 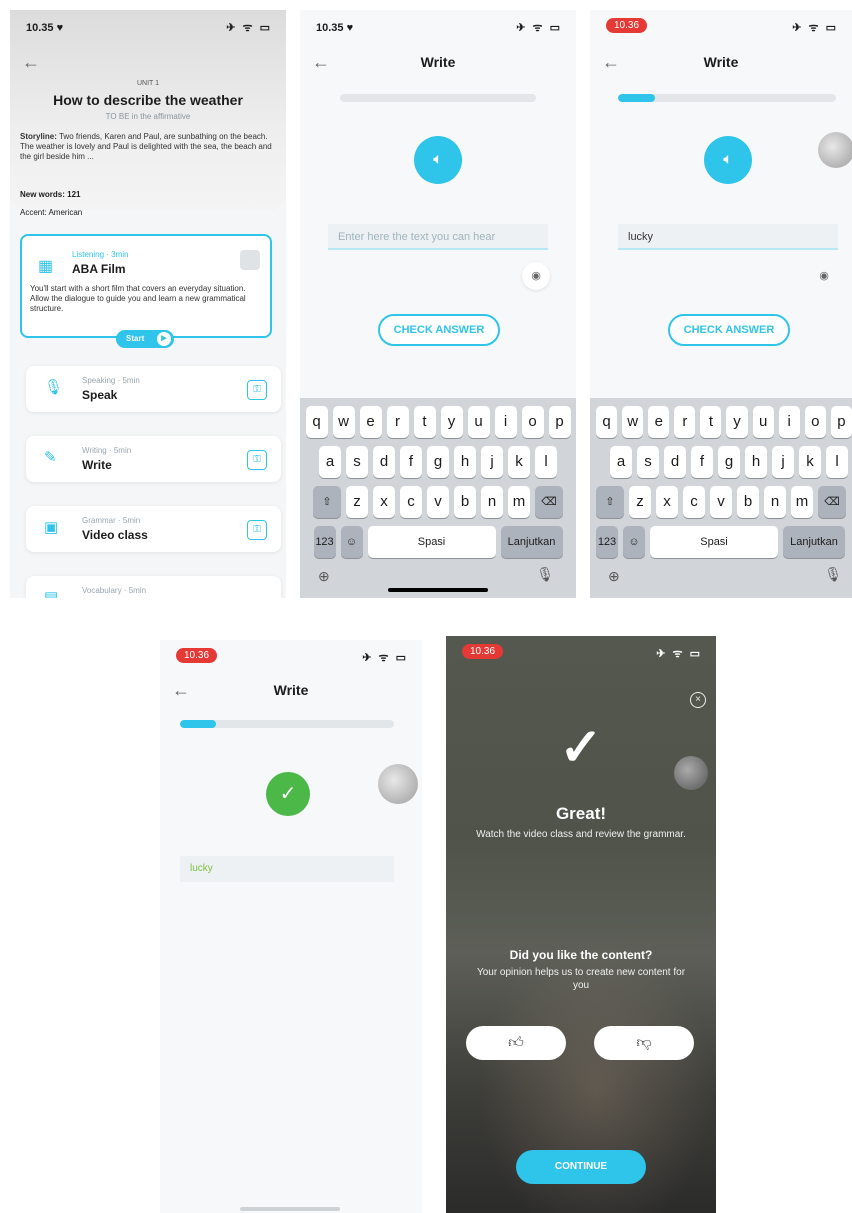 What do you see at coordinates (728, 237) in the screenshot?
I see `answer-input: lucky` at bounding box center [728, 237].